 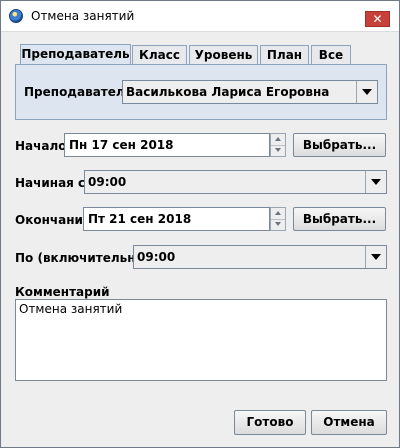 I want to click on comment-label: Комментарий, so click(x=62, y=292).